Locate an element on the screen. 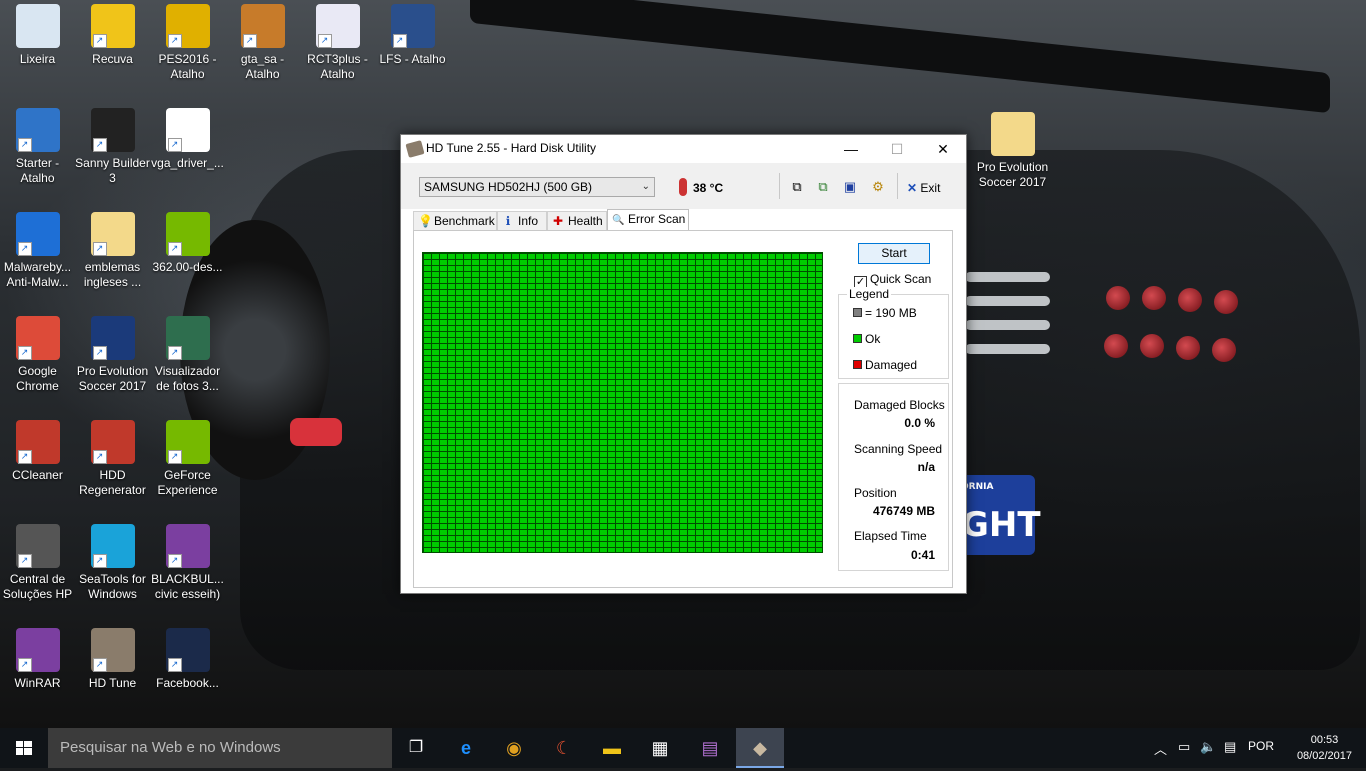 Image resolution: width=1366 pixels, height=771 pixels. tab-label: Health is located at coordinates (585, 221).